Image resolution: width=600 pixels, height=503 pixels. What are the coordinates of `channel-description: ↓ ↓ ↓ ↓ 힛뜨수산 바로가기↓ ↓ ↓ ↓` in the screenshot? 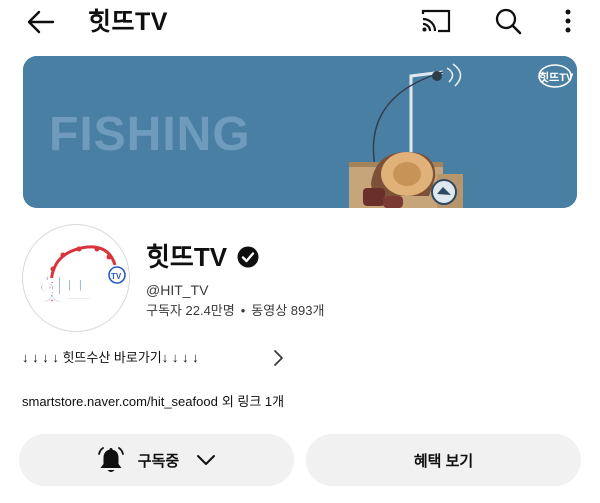 It's located at (152, 358).